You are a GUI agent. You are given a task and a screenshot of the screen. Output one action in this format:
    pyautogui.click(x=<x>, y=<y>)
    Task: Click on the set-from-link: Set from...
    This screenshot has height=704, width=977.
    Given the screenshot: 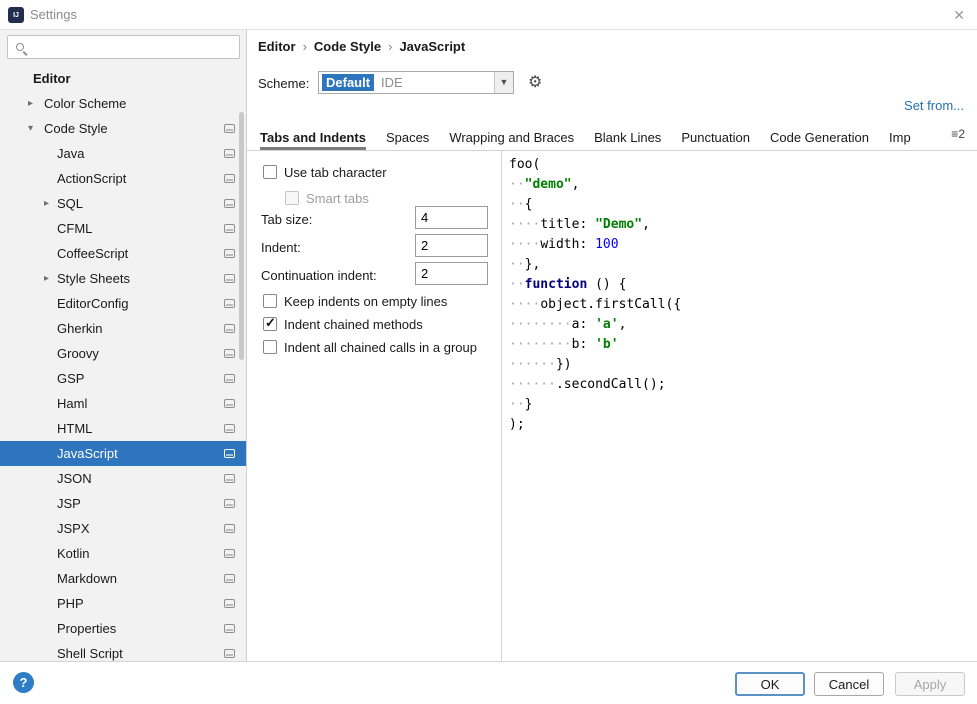 What is the action you would take?
    pyautogui.click(x=934, y=105)
    